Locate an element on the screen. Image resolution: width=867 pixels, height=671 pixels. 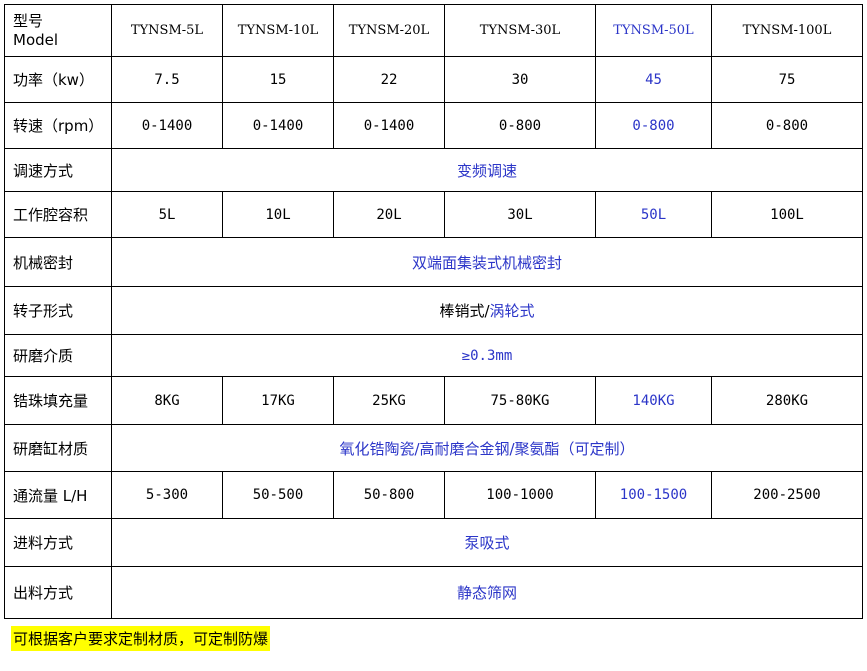
discharge-method-label: 出料方式 is located at coordinates (58, 592).